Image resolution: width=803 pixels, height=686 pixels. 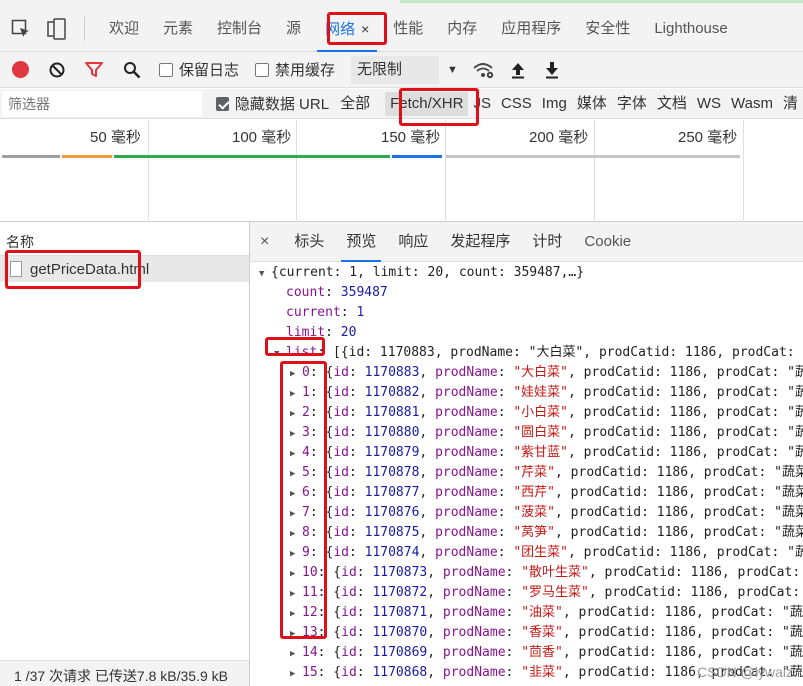 I want to click on filter-input, so click(x=102, y=103).